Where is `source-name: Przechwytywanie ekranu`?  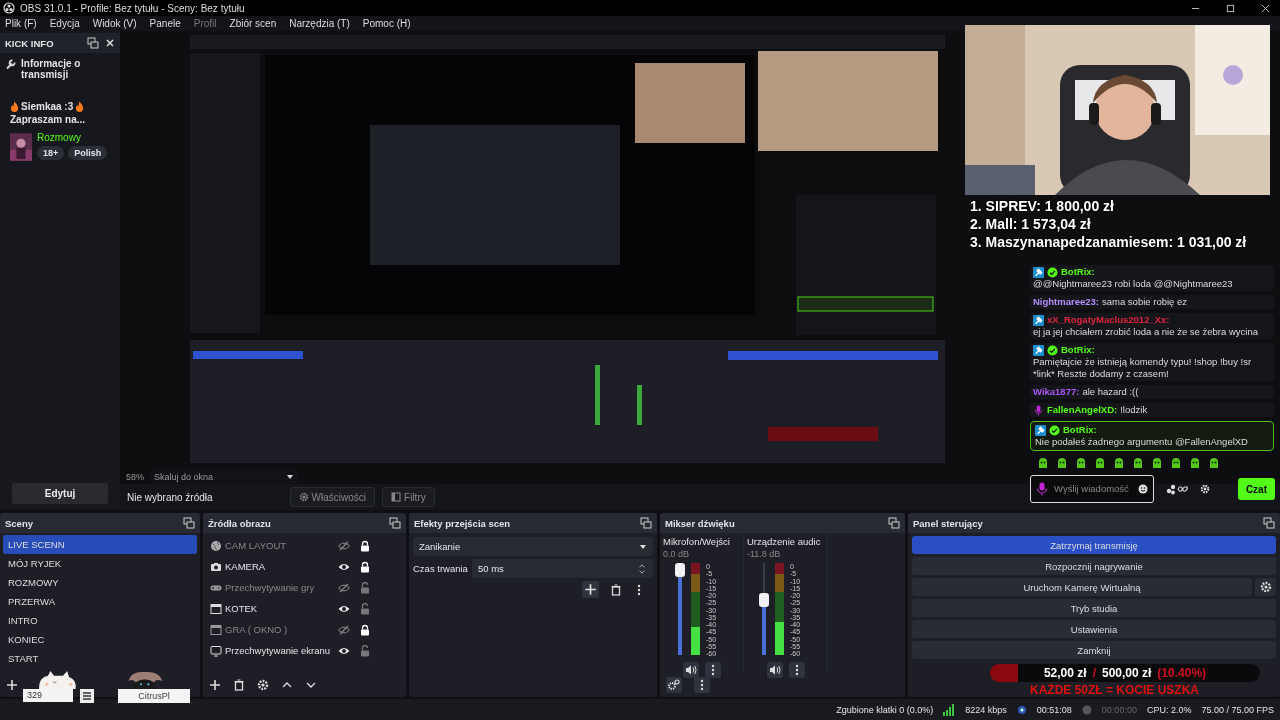 source-name: Przechwytywanie ekranu is located at coordinates (280, 650).